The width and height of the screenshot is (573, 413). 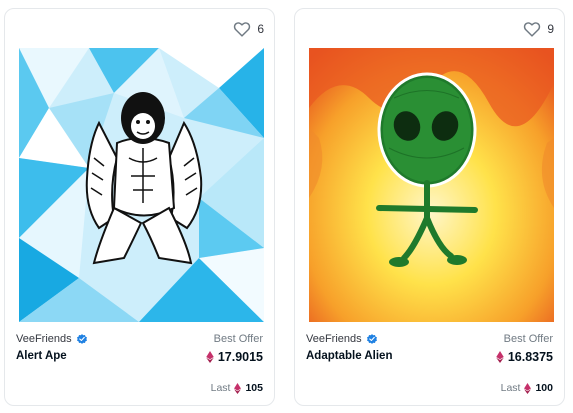 I want to click on favorite-count: 6, so click(x=260, y=29).